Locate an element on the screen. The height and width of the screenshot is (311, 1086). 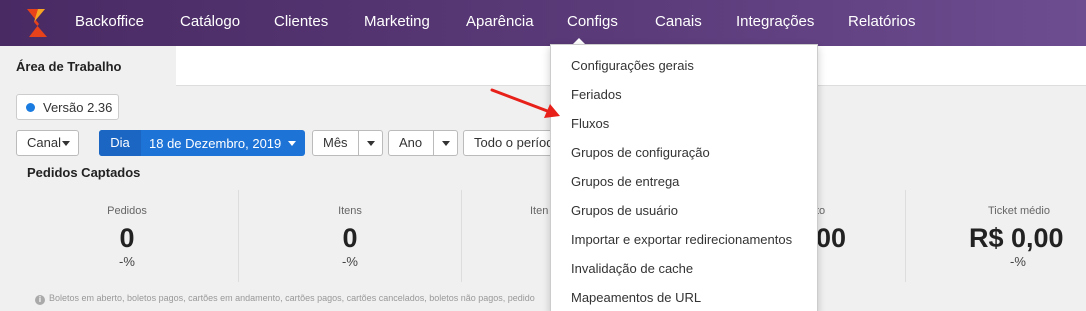
mes-dropdown-toggle is located at coordinates (370, 143).